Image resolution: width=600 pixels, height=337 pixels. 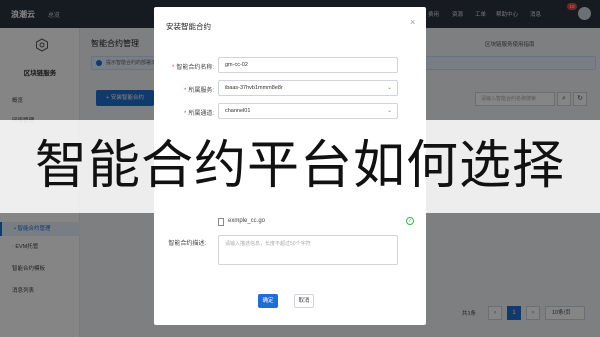 I want to click on service-label: * 所属服务:, so click(x=198, y=91).